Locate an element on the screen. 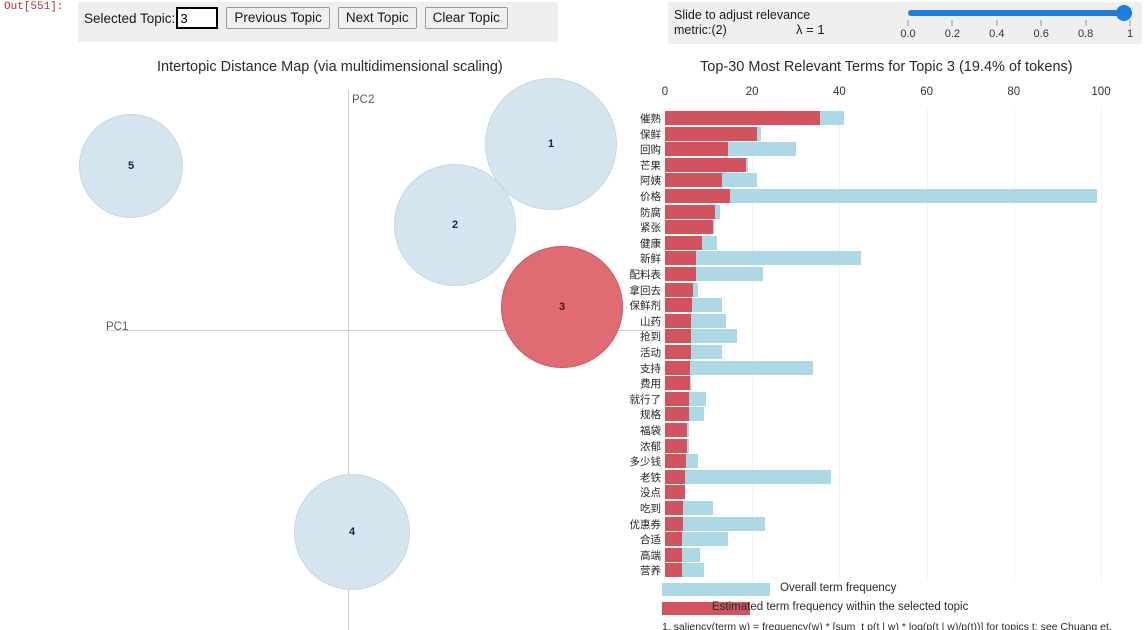 The height and width of the screenshot is (630, 1144). topic-bubble-2: 2 is located at coordinates (455, 225).